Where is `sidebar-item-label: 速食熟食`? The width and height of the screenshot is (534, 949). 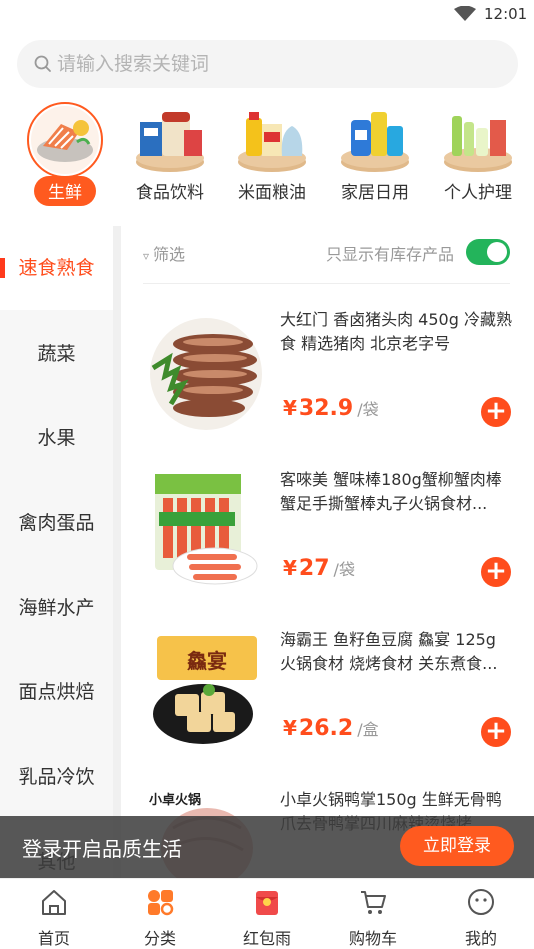
sidebar-item-label: 速食熟食 is located at coordinates (56, 268).